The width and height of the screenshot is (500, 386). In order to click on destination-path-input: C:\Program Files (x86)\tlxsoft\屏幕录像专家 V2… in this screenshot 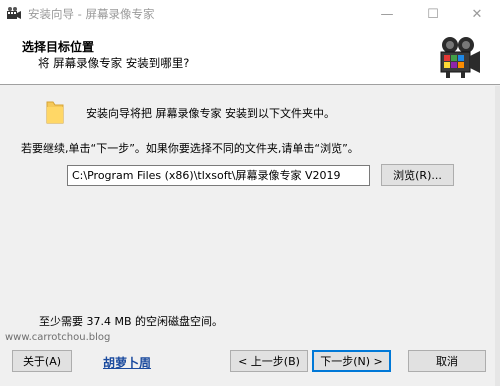, I will do `click(218, 175)`.